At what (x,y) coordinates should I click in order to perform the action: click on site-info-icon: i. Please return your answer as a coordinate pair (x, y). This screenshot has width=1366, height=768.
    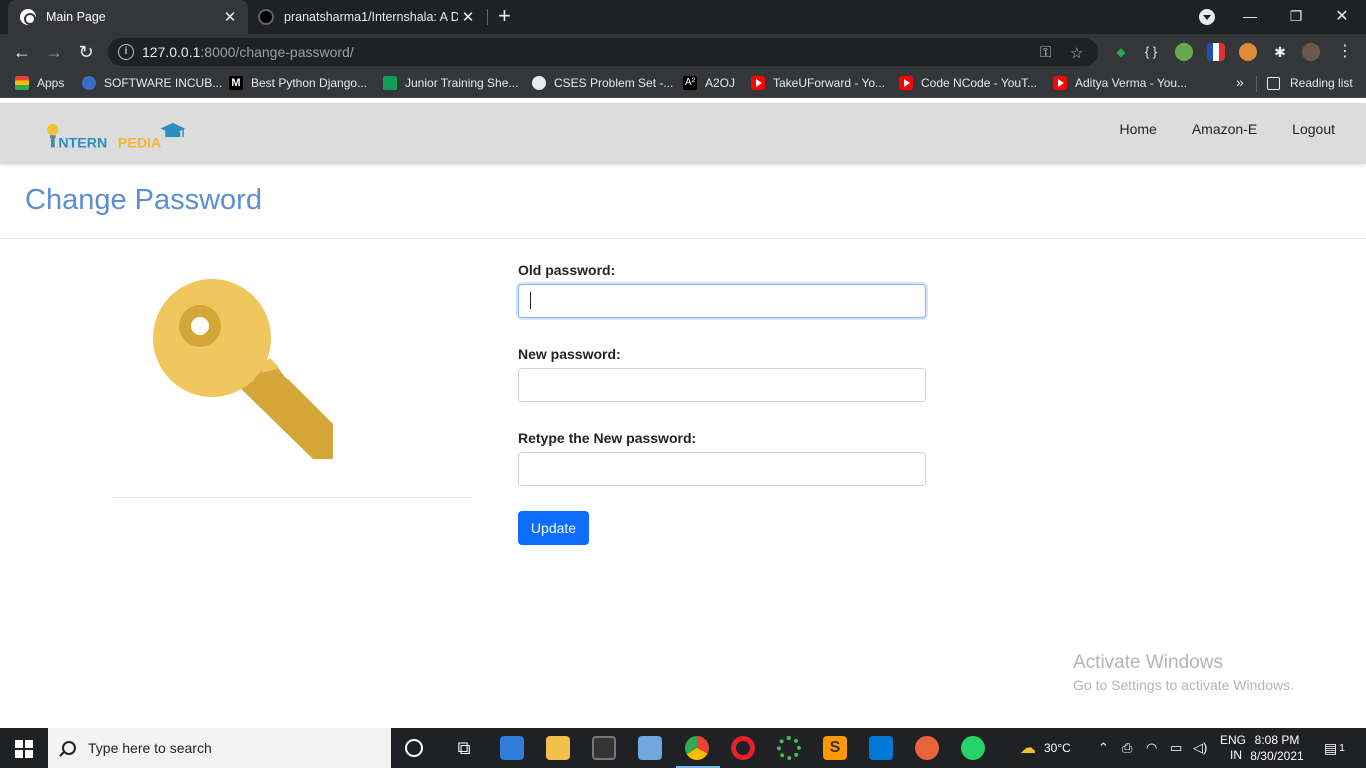
    Looking at the image, I should click on (126, 52).